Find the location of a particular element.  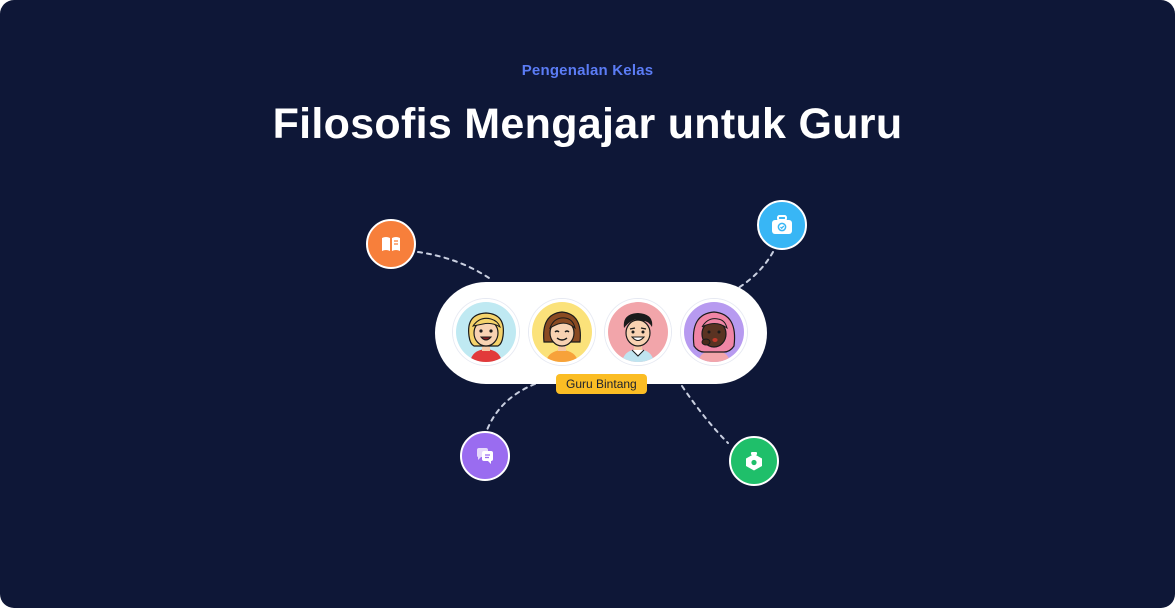

chat-icon is located at coordinates (485, 456).